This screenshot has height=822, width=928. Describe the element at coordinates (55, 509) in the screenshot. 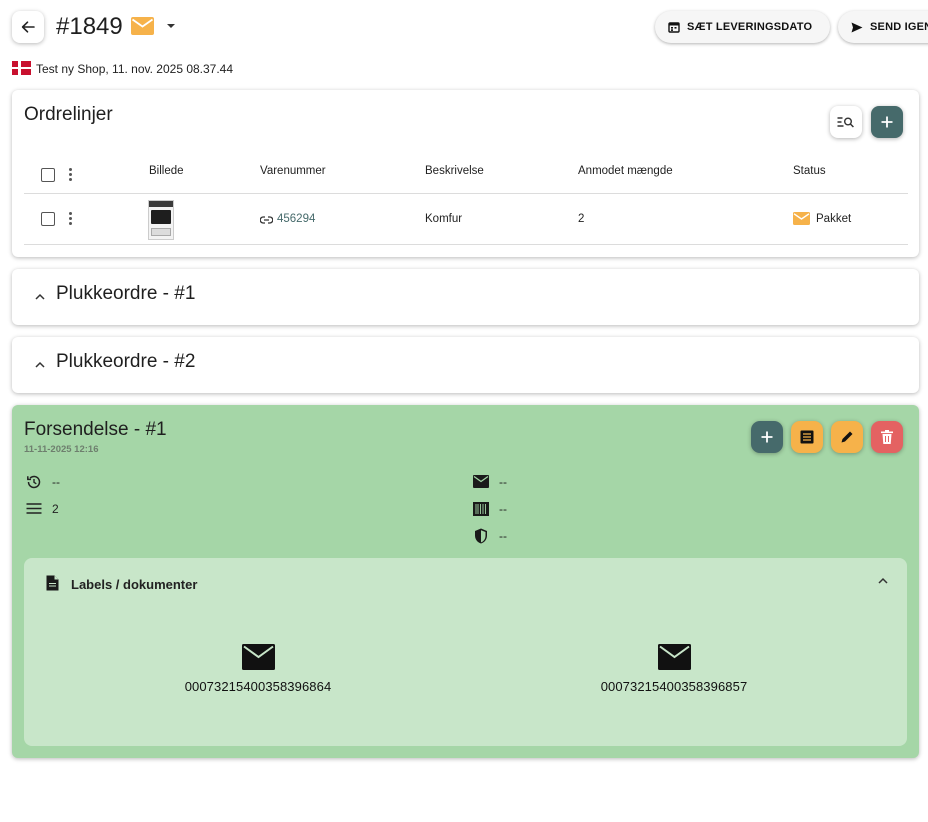

I see `lines-value: 2` at that location.